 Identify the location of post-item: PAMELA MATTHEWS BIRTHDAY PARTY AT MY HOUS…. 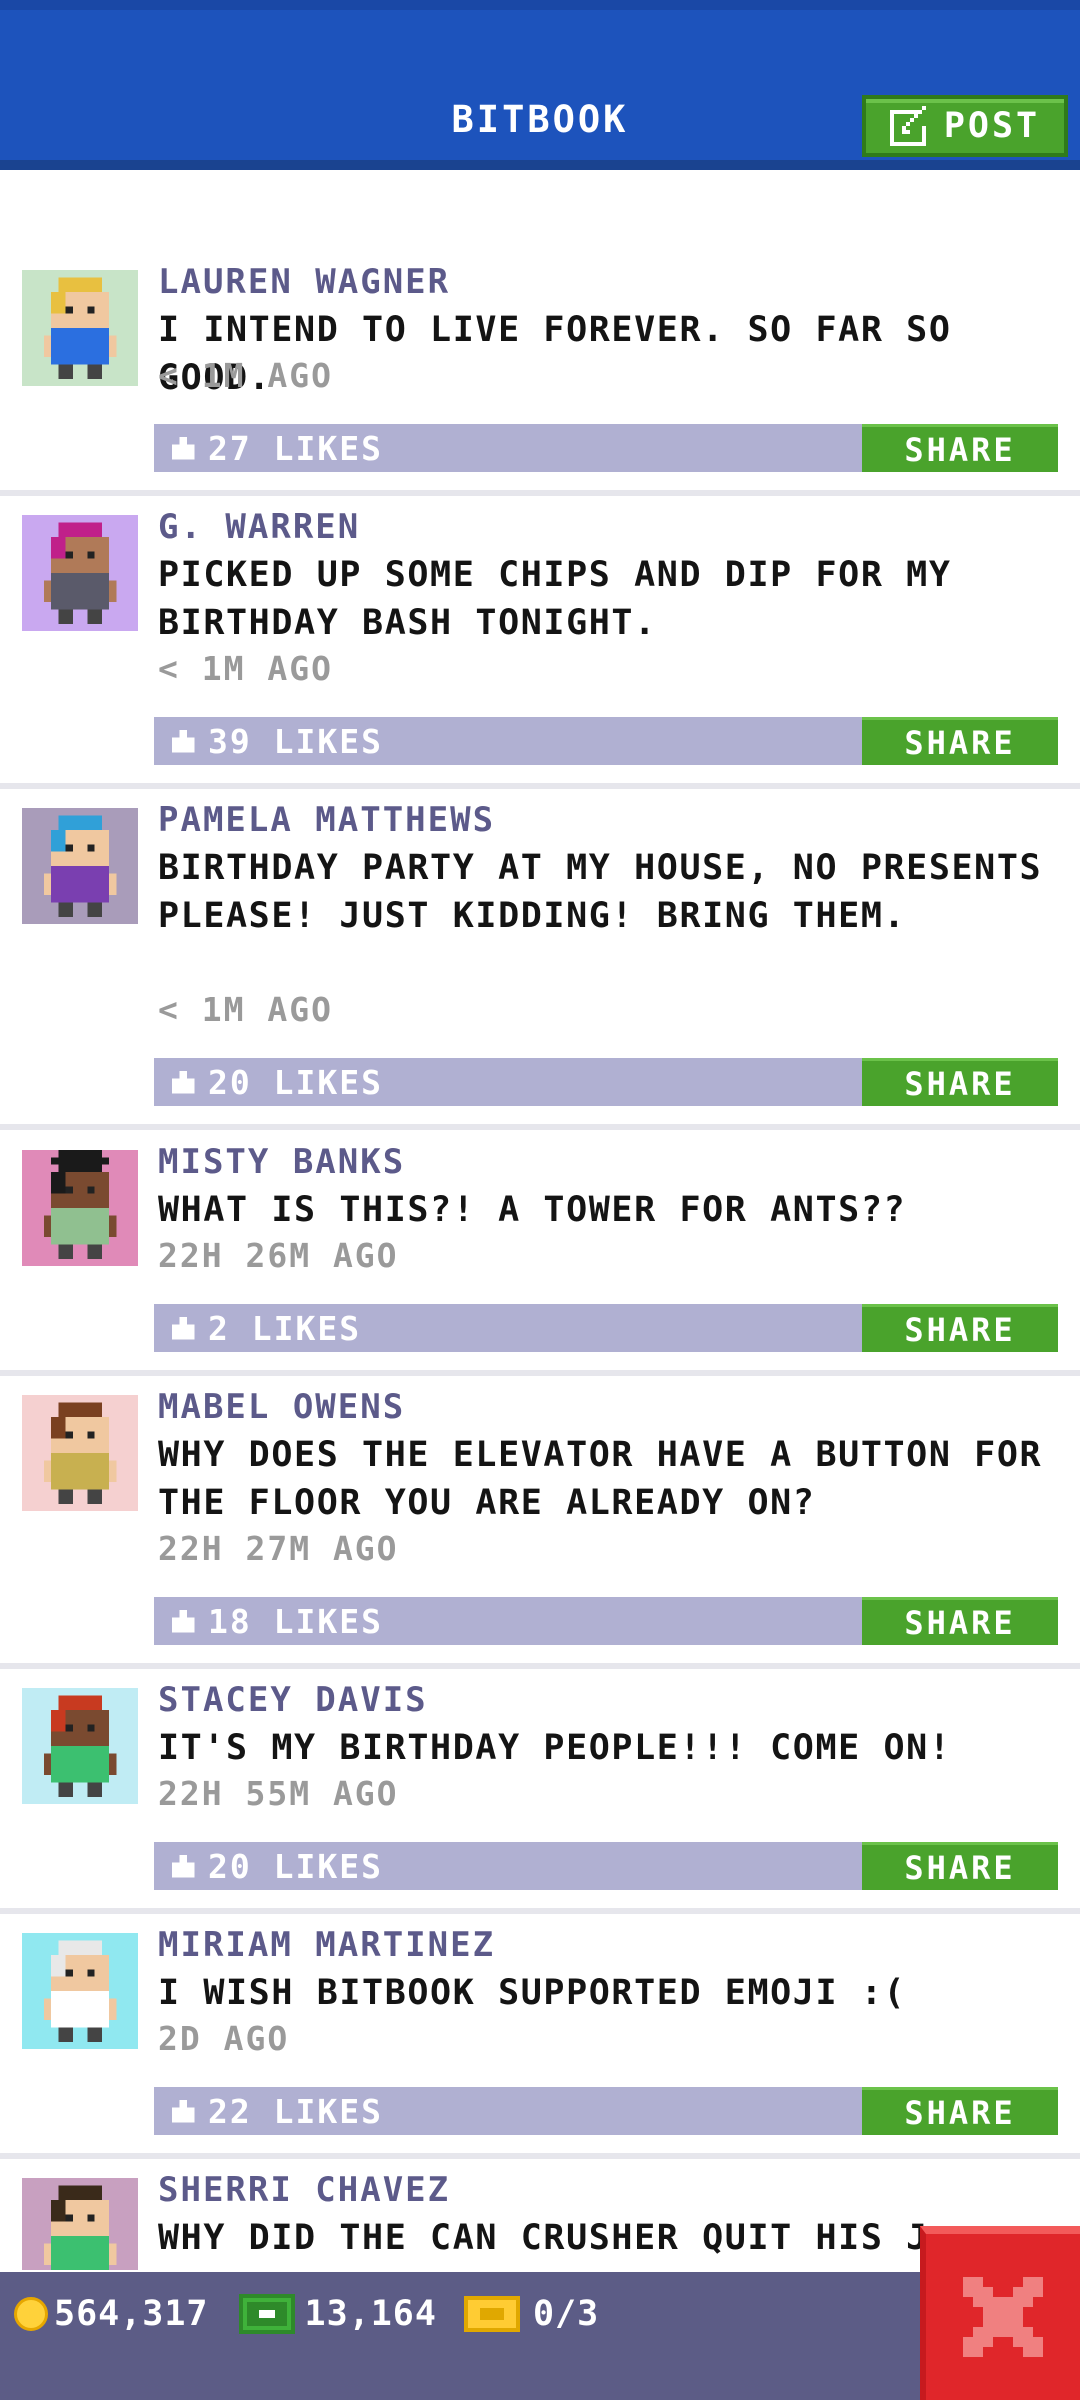
(540, 976).